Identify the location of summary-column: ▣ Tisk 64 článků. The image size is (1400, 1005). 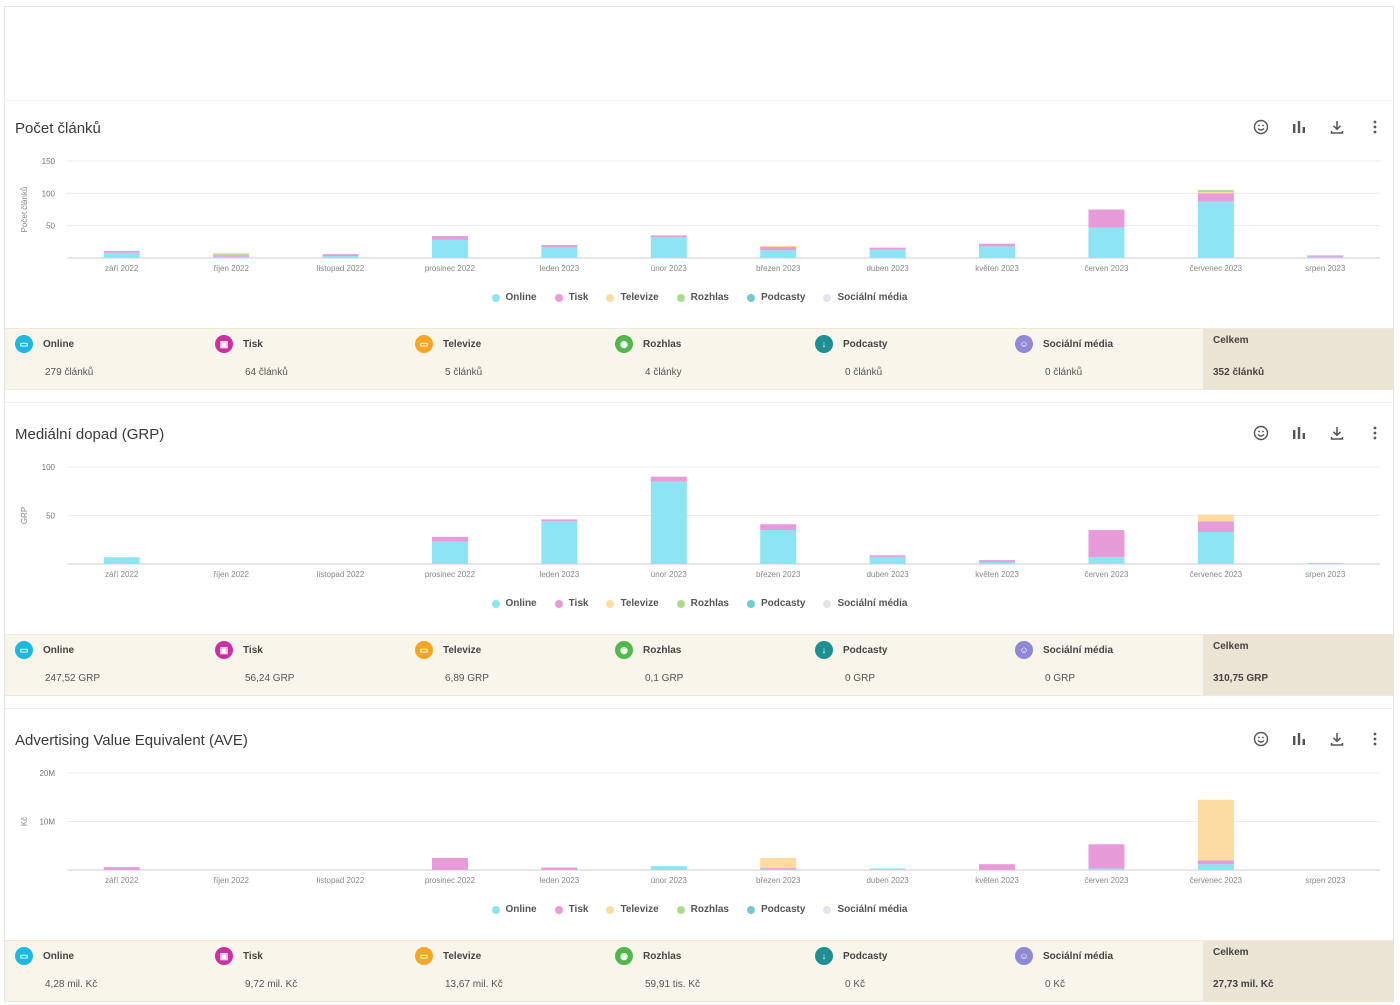
(310, 359).